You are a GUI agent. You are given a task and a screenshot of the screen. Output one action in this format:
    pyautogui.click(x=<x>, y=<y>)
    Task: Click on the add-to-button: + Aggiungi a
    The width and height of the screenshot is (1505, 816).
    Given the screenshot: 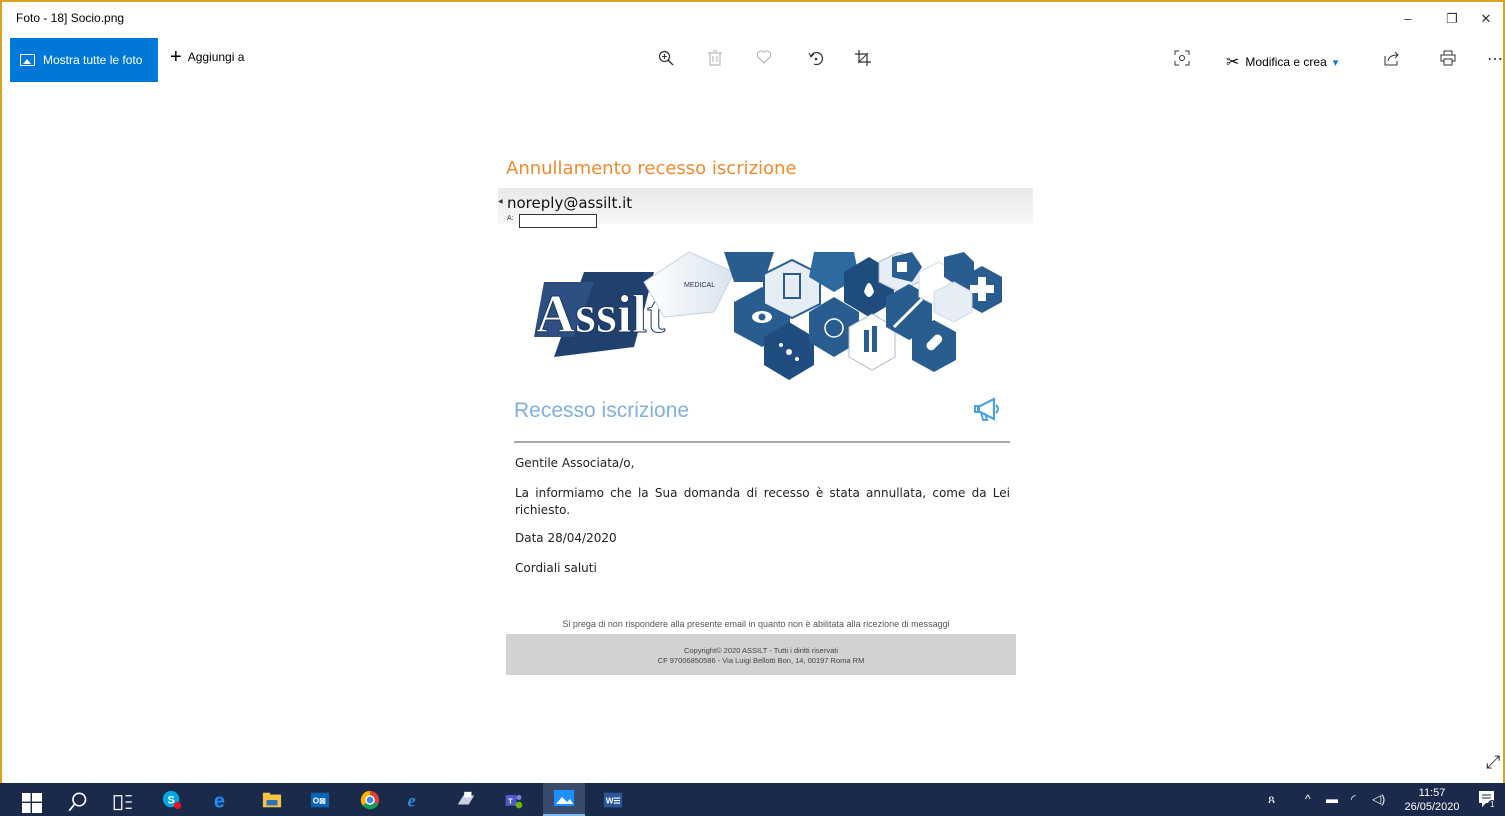 What is the action you would take?
    pyautogui.click(x=207, y=57)
    